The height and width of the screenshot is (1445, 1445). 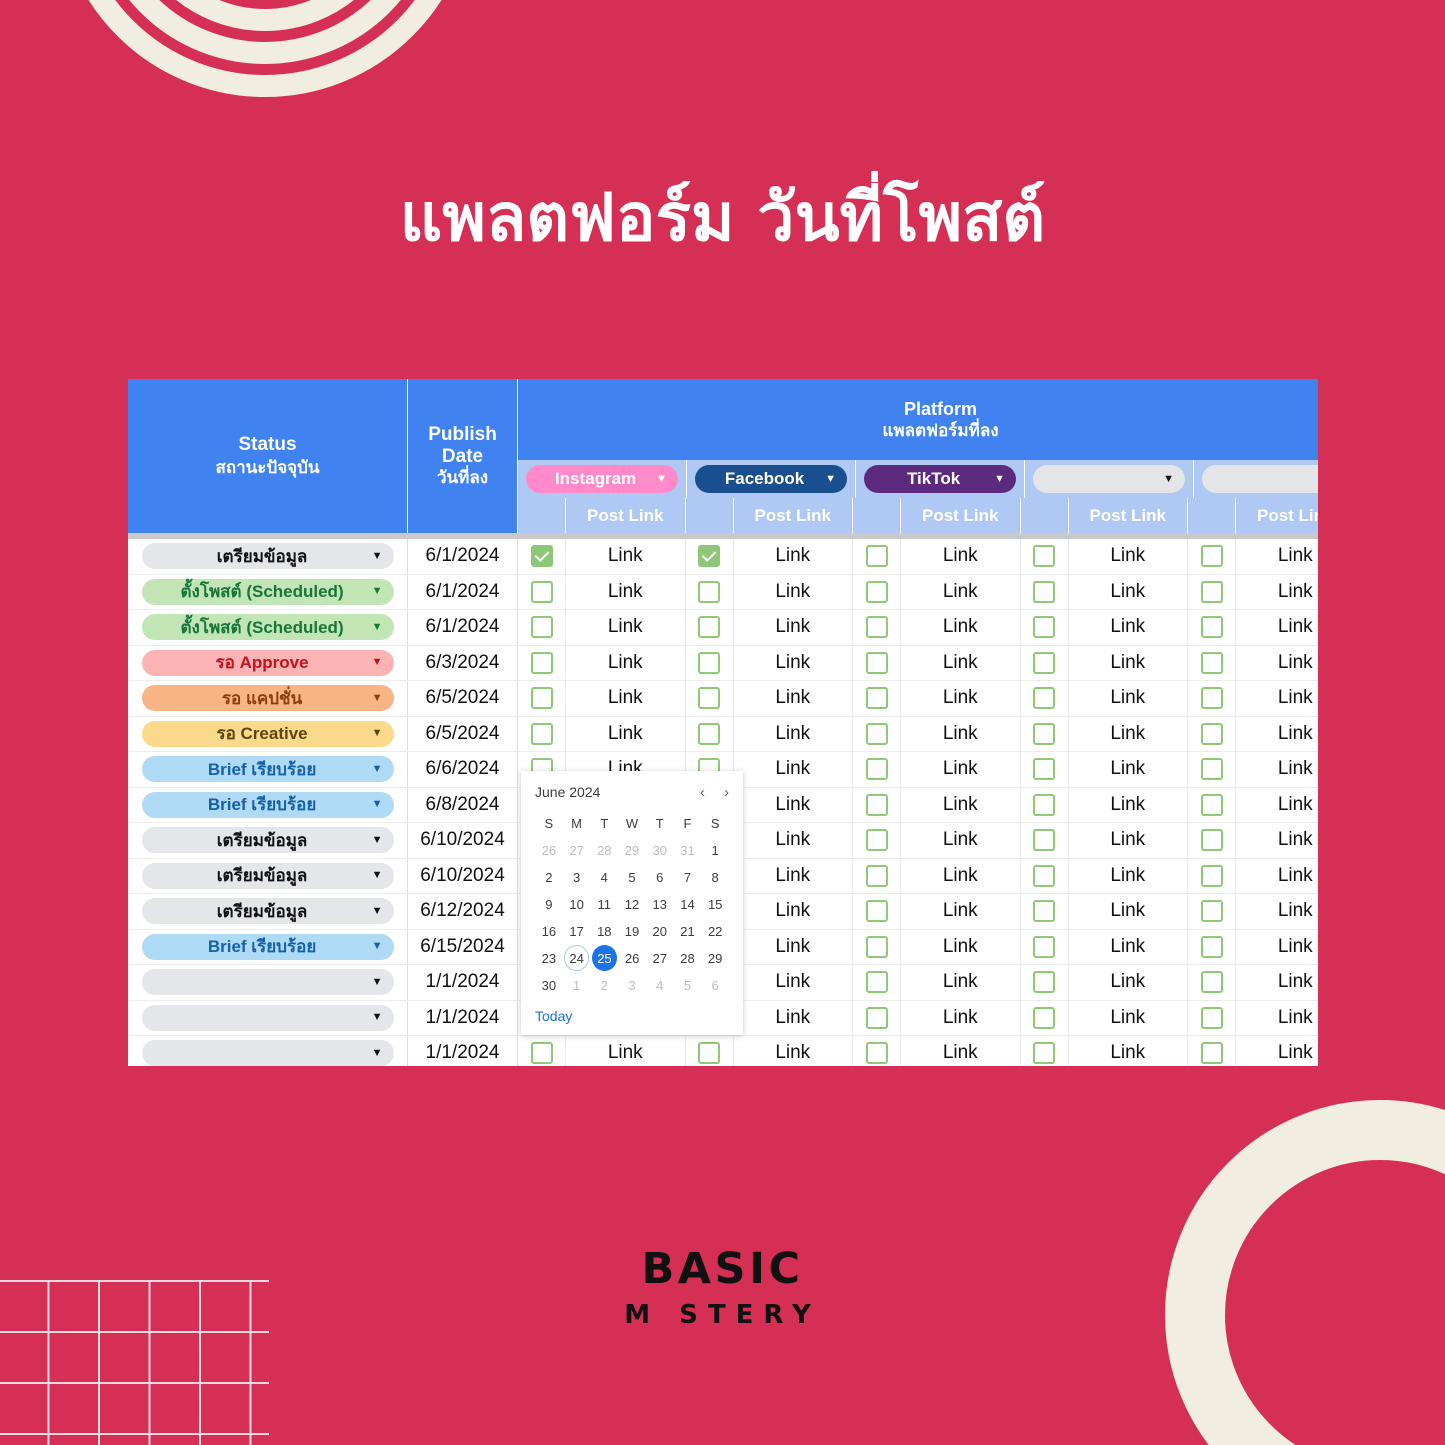 What do you see at coordinates (660, 850) in the screenshot?
I see `calendar-day: 30` at bounding box center [660, 850].